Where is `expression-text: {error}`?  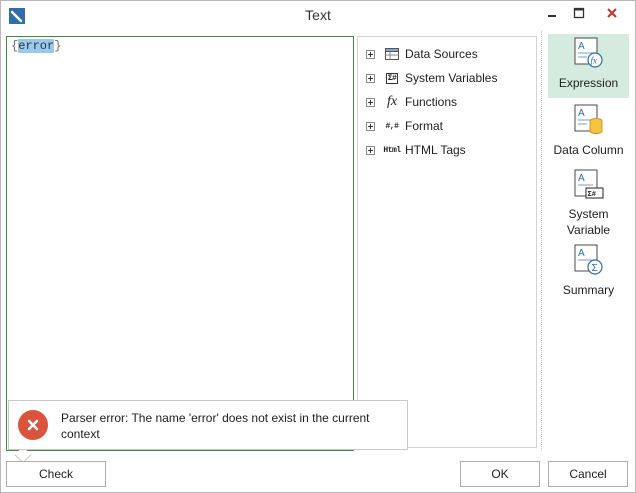
expression-text: {error} is located at coordinates (36, 46).